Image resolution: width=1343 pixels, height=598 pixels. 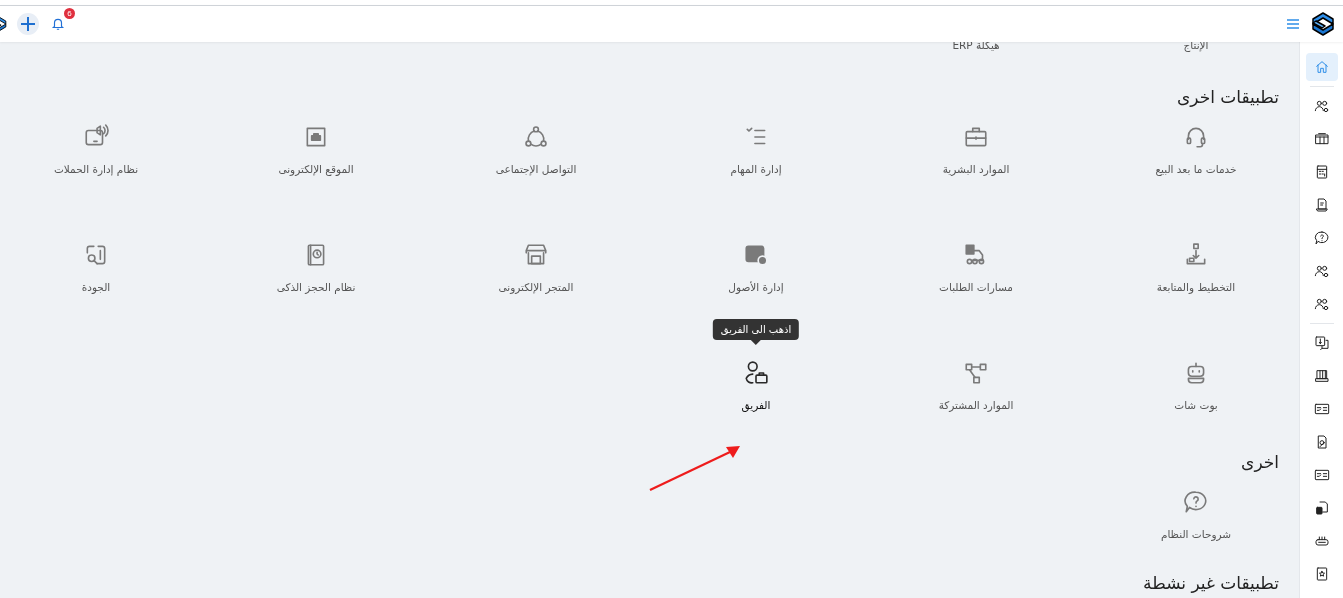 I want to click on app-tile: إدارة المهام, so click(x=756, y=148).